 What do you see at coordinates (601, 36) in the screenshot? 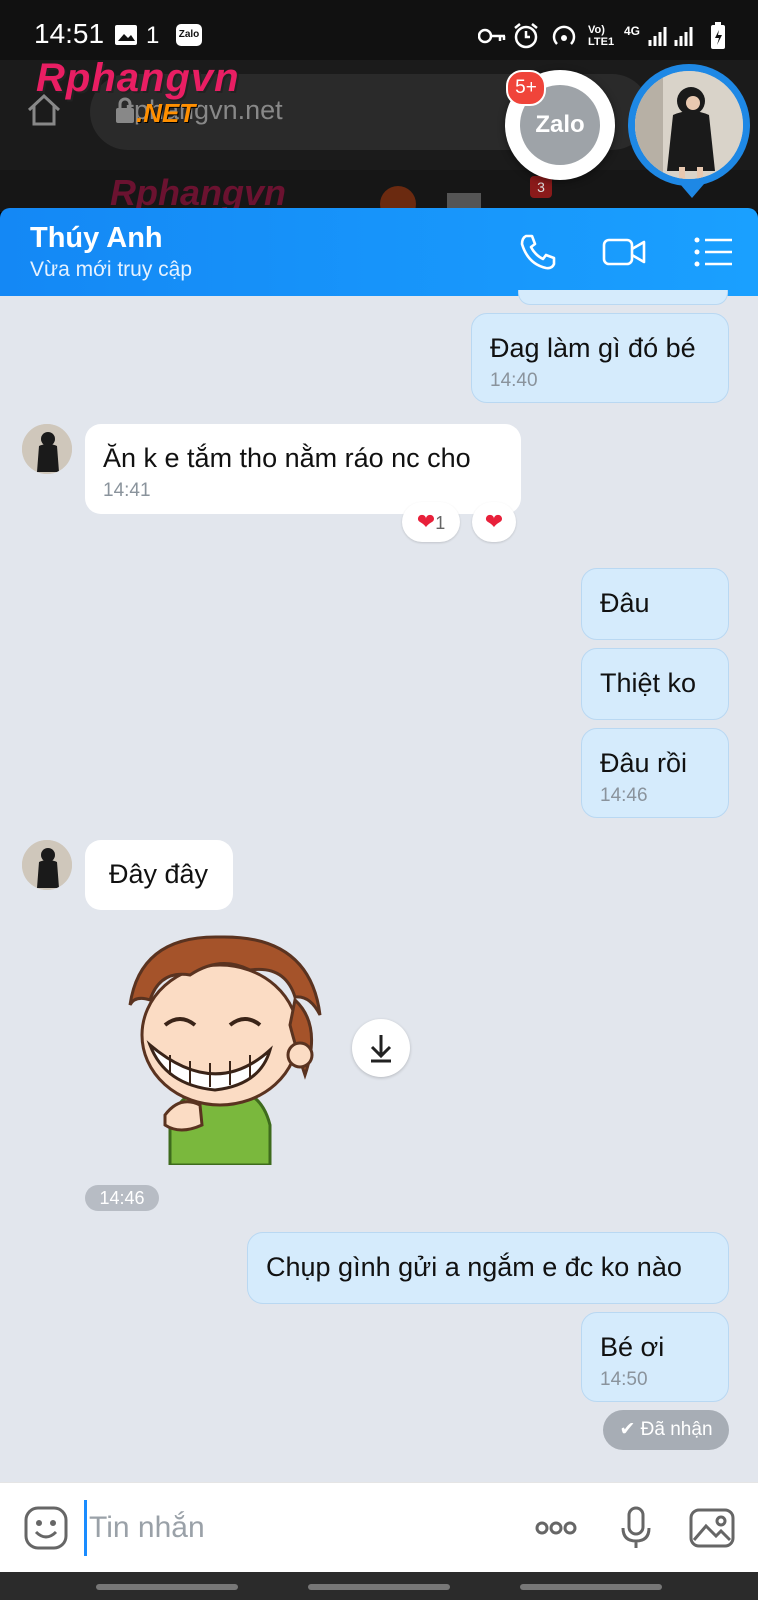
I see `network-label: Vo) LTE1` at bounding box center [601, 36].